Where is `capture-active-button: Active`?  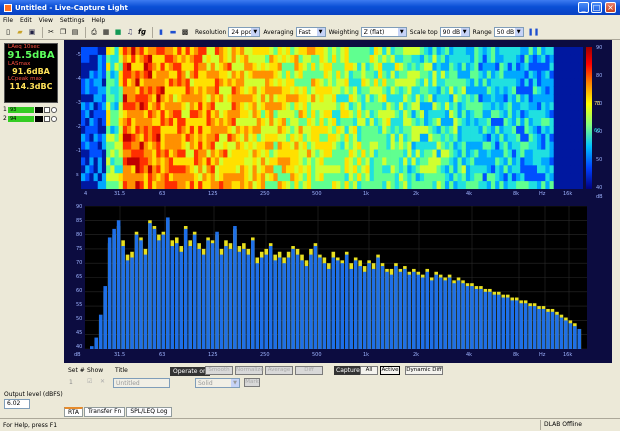 capture-active-button: Active is located at coordinates (390, 370).